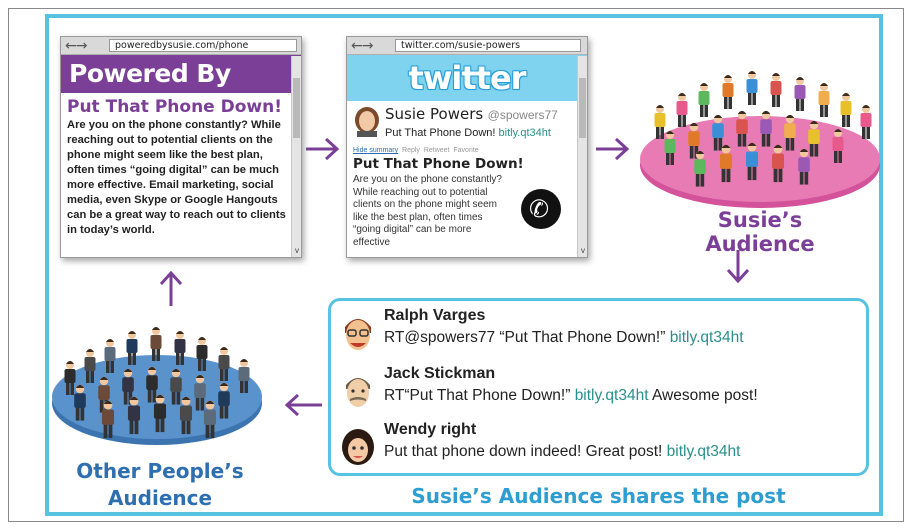  I want to click on susie-audience-label: Susie’s Audience, so click(760, 232).